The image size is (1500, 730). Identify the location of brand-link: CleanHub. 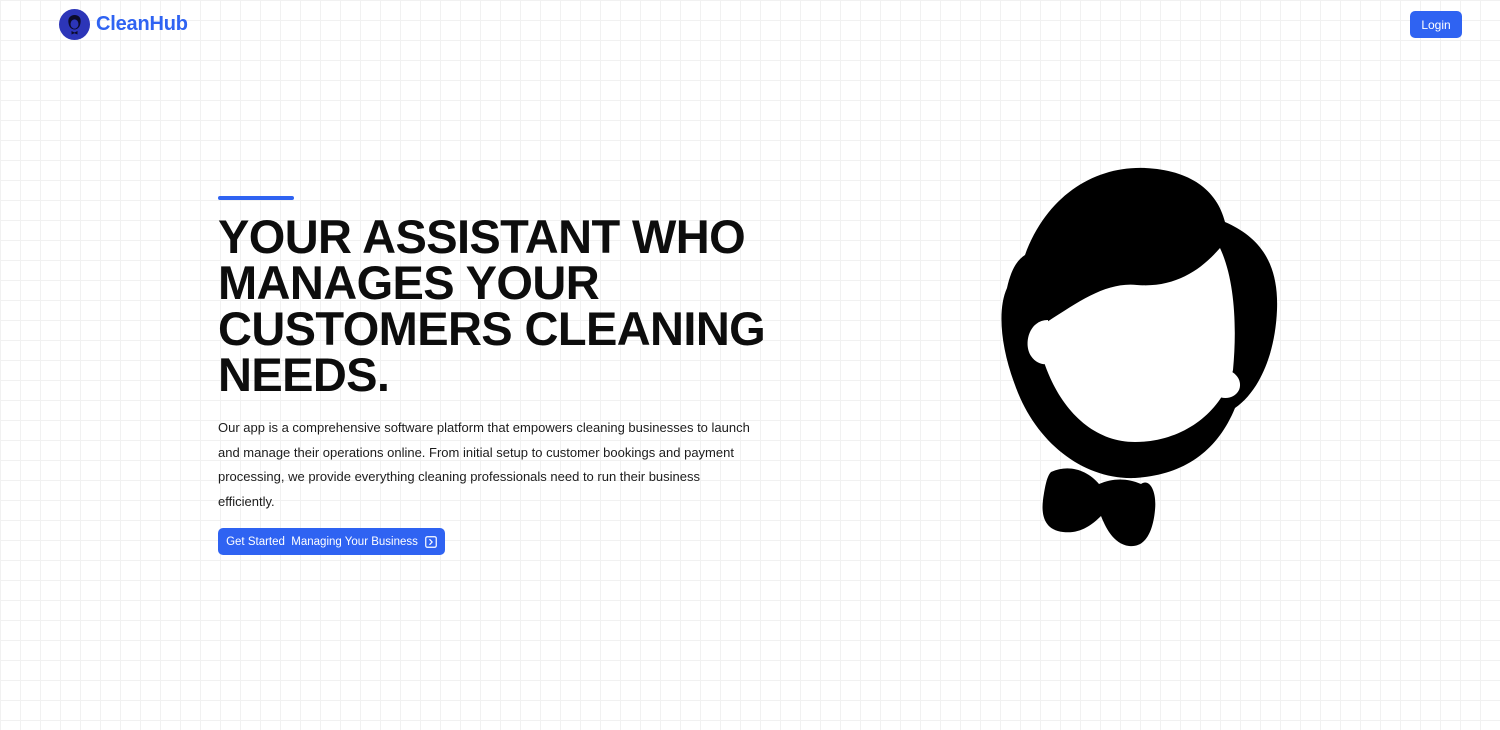
(123, 24).